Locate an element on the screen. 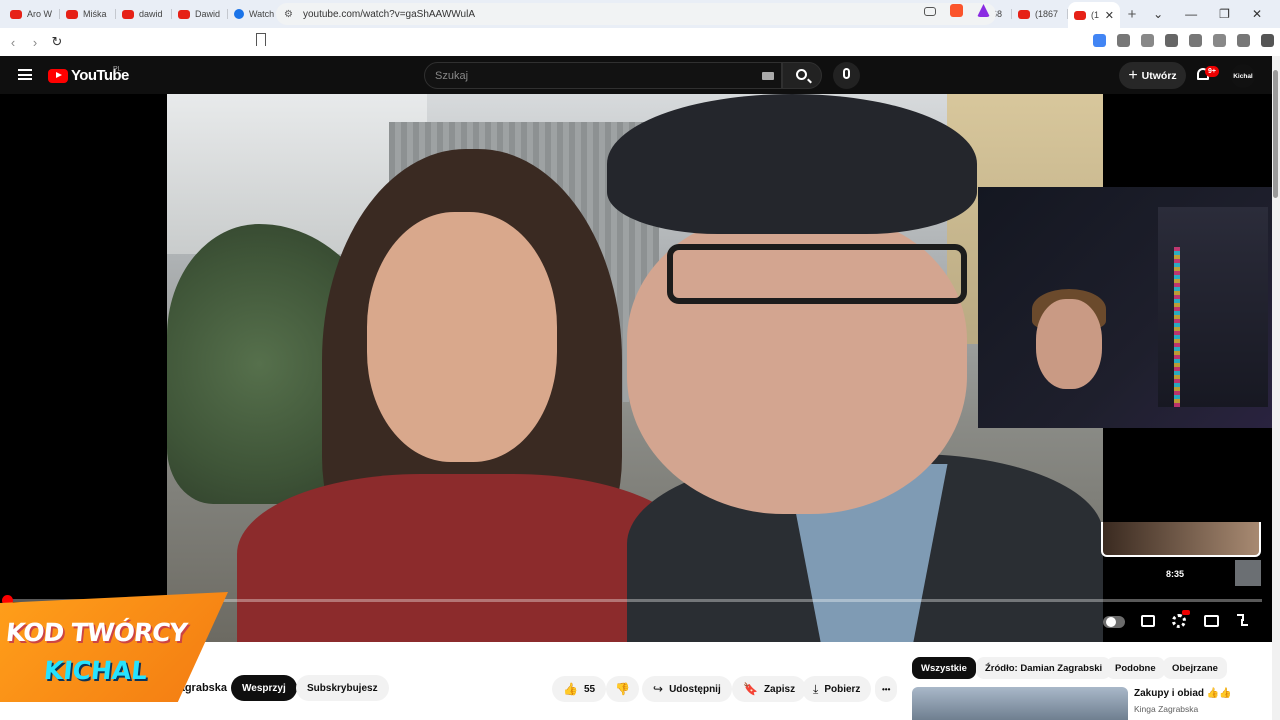 The image size is (1280, 720). country-code: PL is located at coordinates (117, 69).